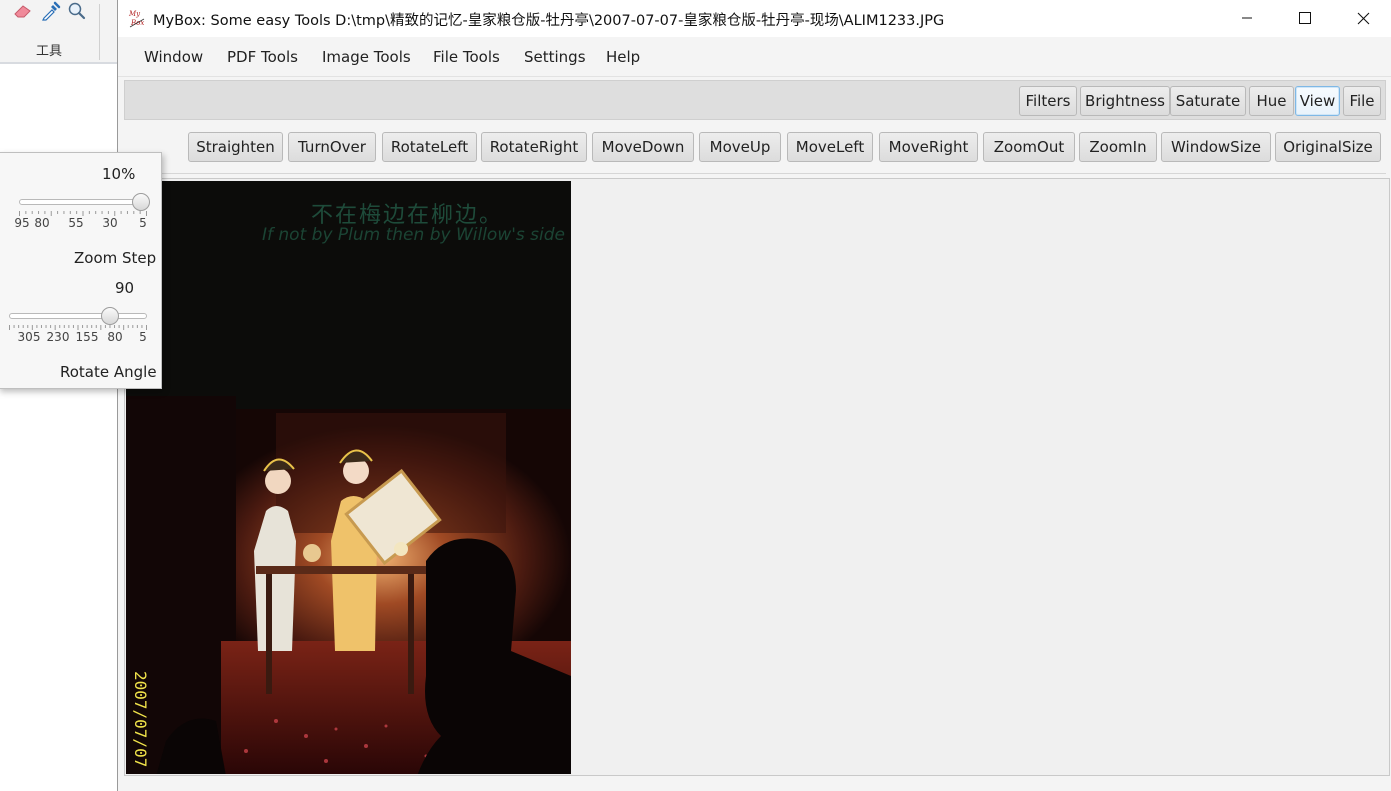 Image resolution: width=1391 pixels, height=791 pixels. Describe the element at coordinates (643, 147) in the screenshot. I see `move-down-button: MoveDown` at that location.